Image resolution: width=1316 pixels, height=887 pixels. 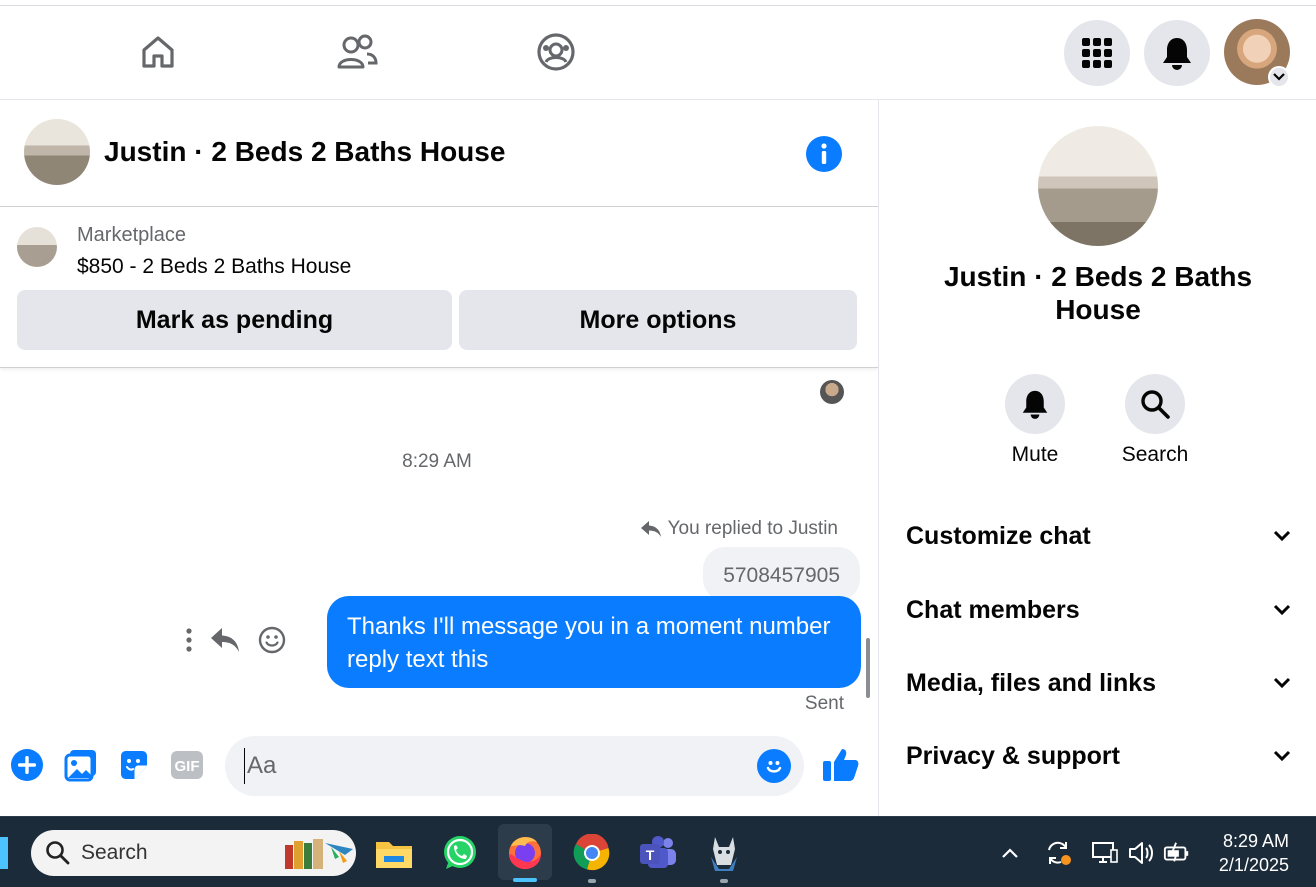 What do you see at coordinates (824, 703) in the screenshot?
I see `message-status: Sent` at bounding box center [824, 703].